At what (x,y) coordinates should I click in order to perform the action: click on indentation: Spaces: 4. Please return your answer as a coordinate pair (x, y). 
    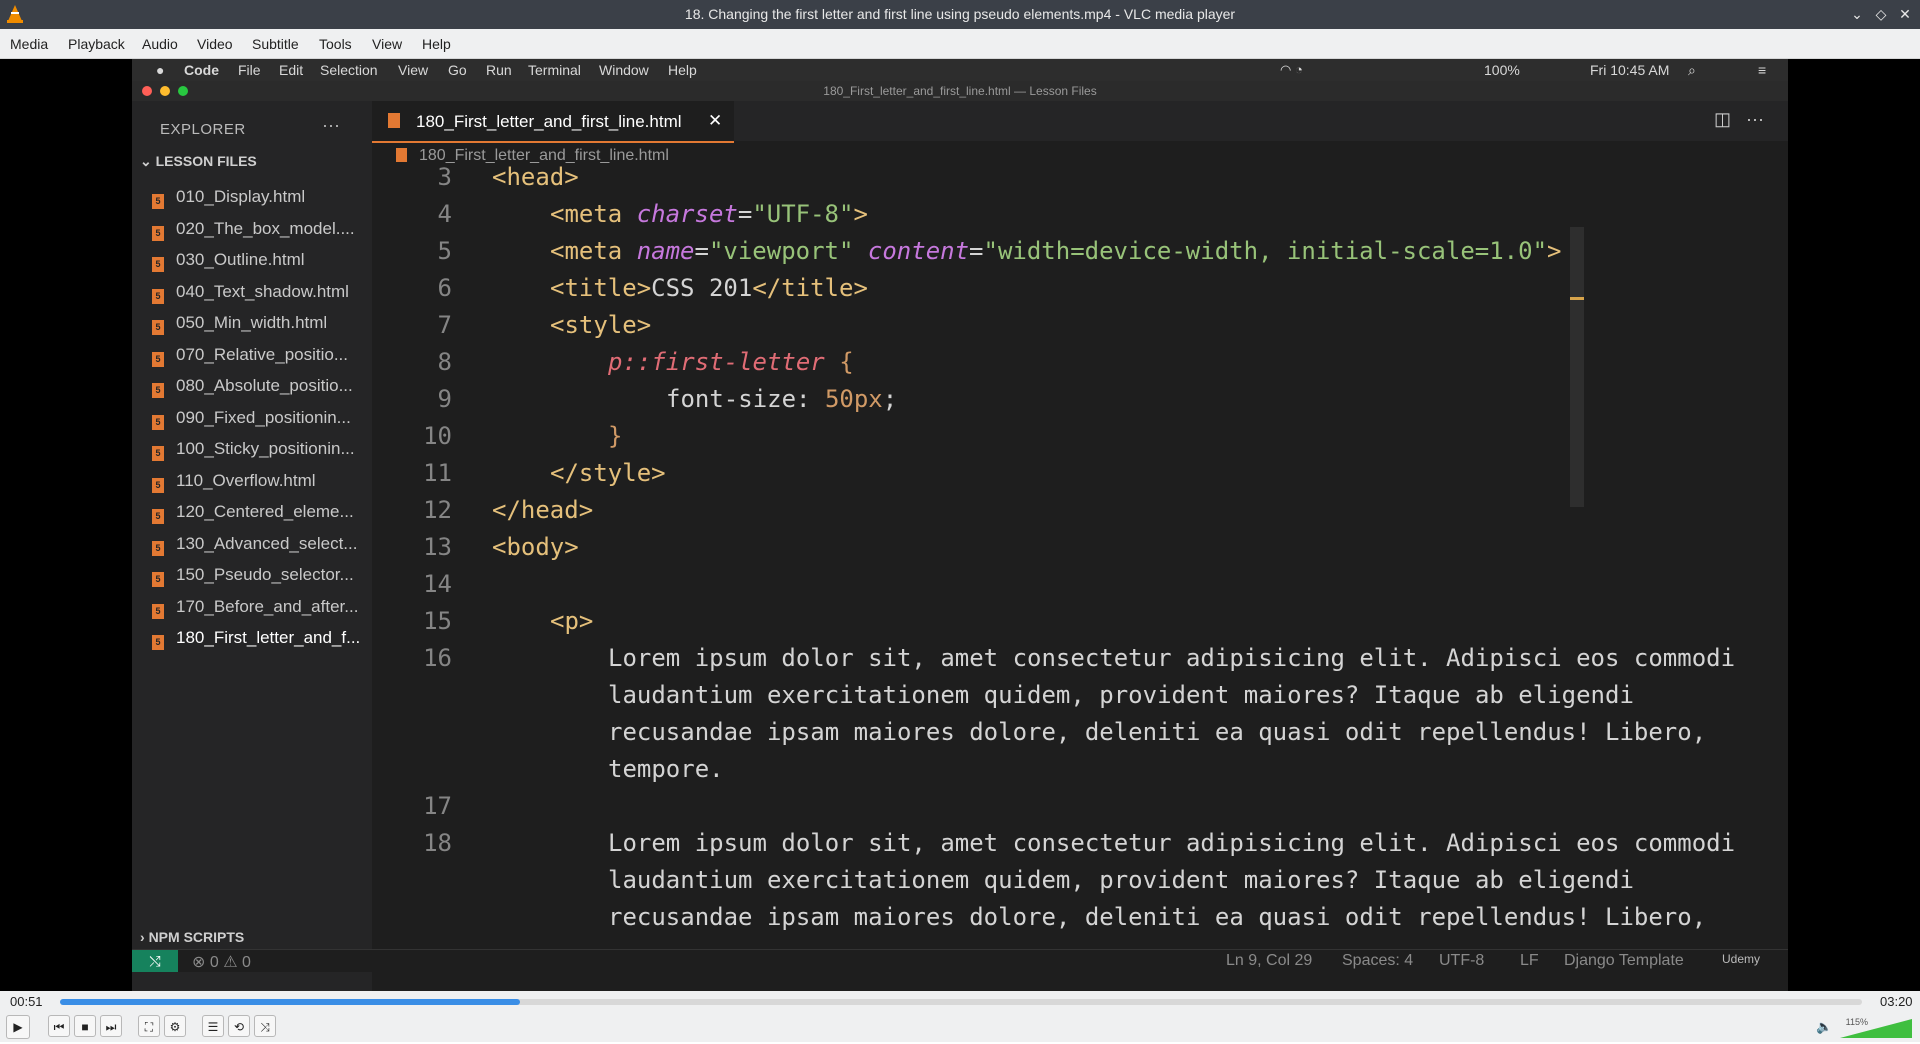
    Looking at the image, I should click on (1378, 960).